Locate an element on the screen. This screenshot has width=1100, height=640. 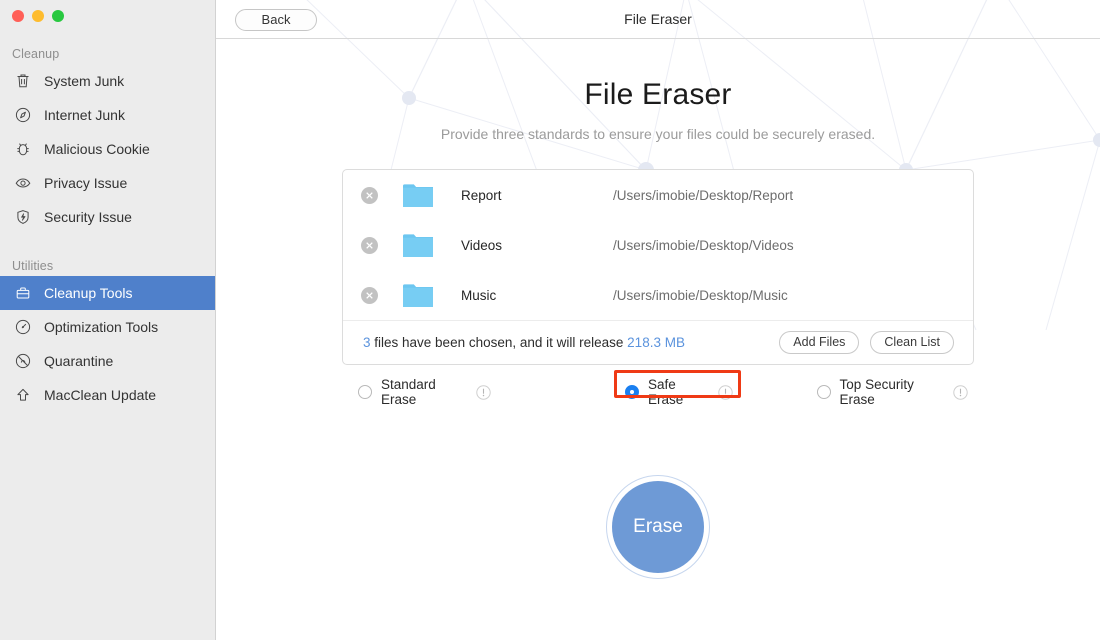
sidebar-item-macclean-update: MacClean Update is located at coordinates (107, 395).